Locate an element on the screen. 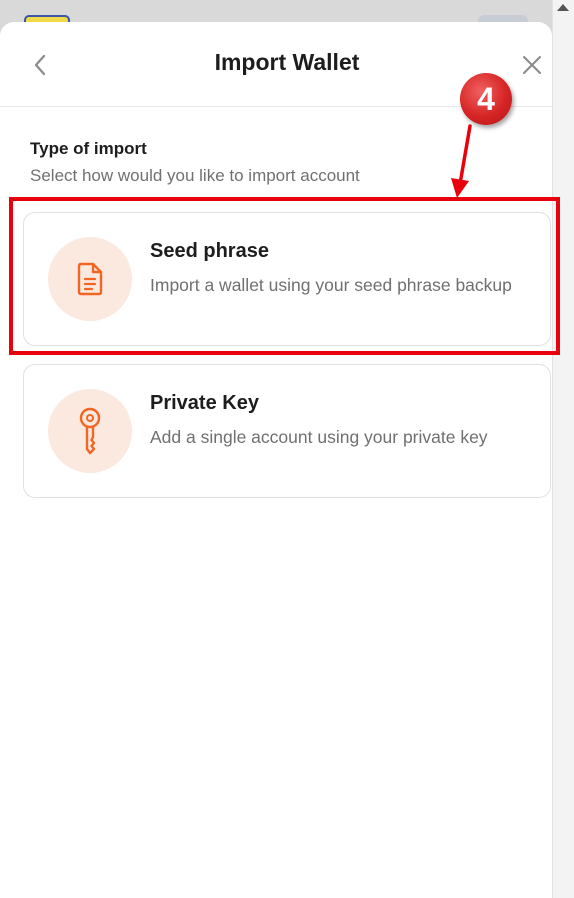 The image size is (574, 898). section-title: Type of import is located at coordinates (88, 148).